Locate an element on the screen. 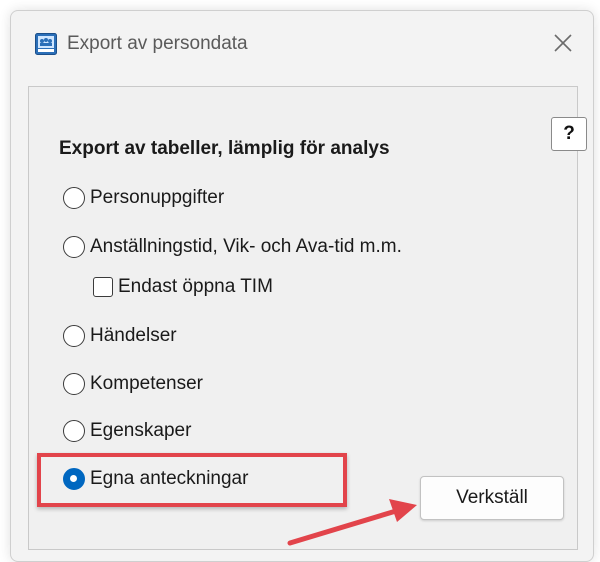  option-personuppgifter: Personuppgifter is located at coordinates (143, 198).